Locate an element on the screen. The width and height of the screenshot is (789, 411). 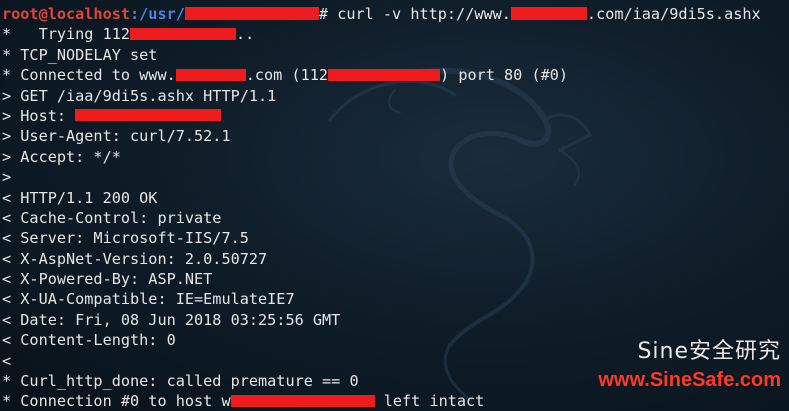
line-text: > User-Agent: curl/7.52.1 is located at coordinates (116, 136).